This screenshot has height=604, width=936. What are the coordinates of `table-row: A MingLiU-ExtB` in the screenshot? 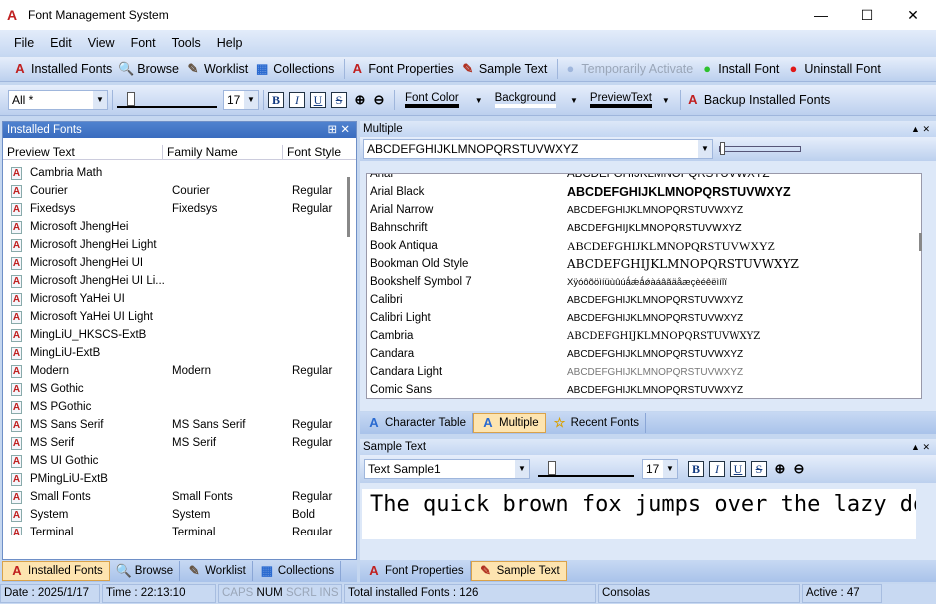 It's located at (179, 353).